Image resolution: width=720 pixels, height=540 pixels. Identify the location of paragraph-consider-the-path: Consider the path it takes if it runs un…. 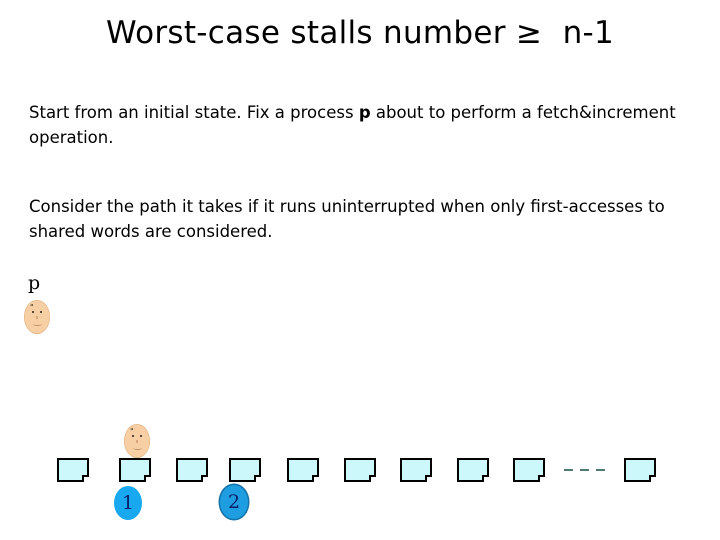
(347, 219).